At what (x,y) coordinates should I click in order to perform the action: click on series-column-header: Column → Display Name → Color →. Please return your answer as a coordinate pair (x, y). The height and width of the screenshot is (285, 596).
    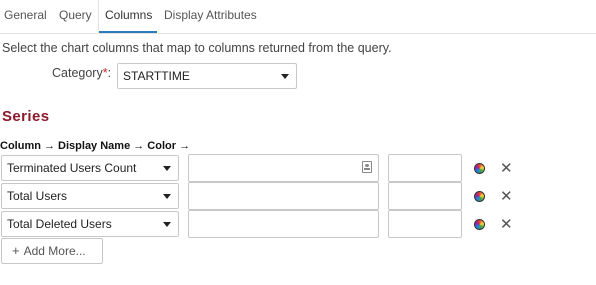
    Looking at the image, I should click on (95, 146).